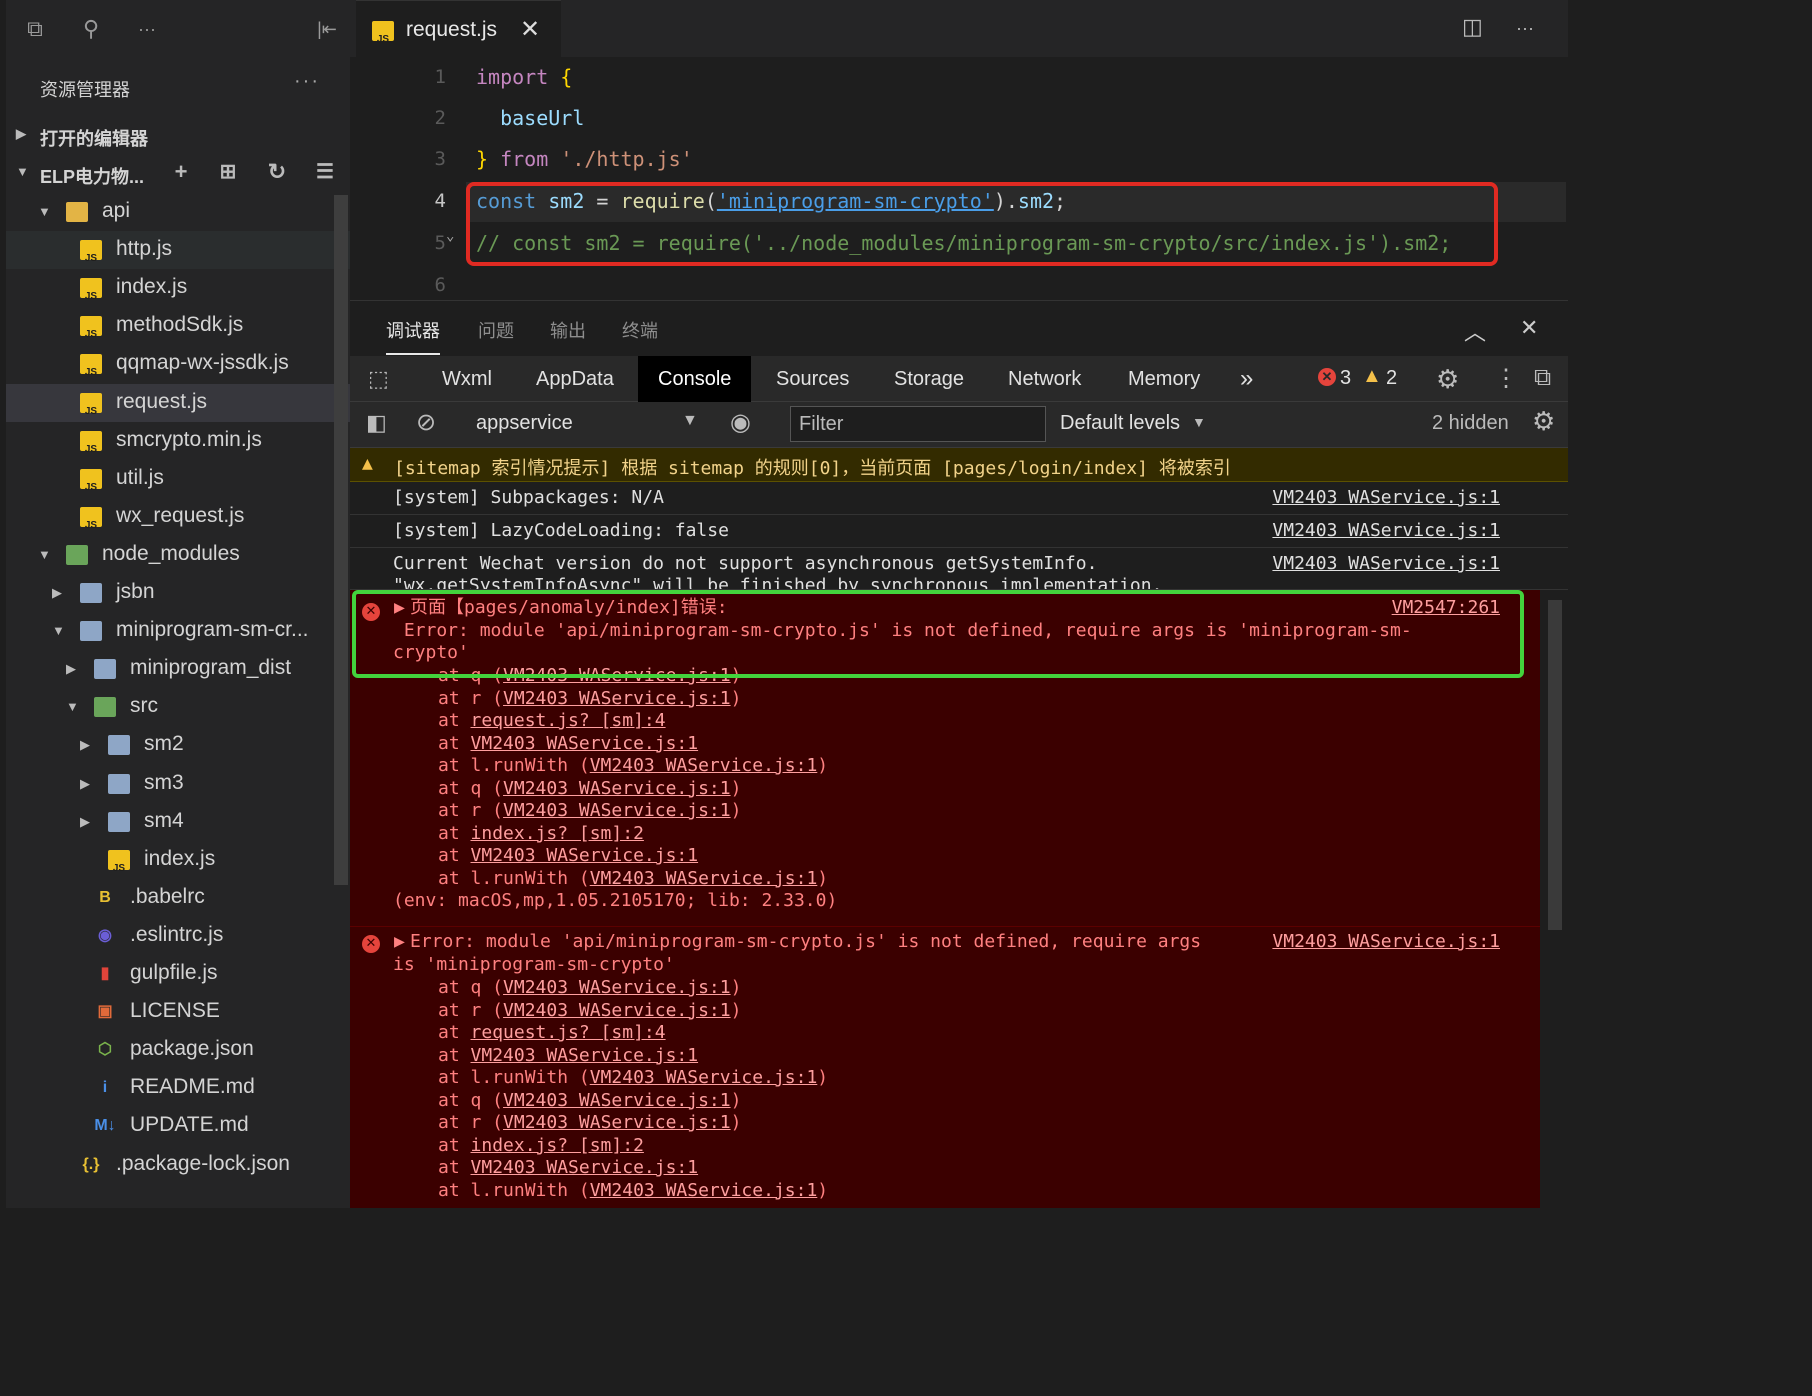  Describe the element at coordinates (178, 898) in the screenshot. I see `tree-item: B .babelrc` at that location.